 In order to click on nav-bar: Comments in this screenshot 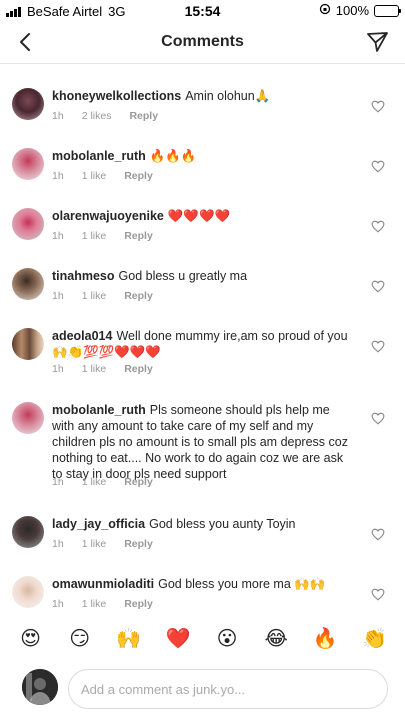, I will do `click(202, 43)`.